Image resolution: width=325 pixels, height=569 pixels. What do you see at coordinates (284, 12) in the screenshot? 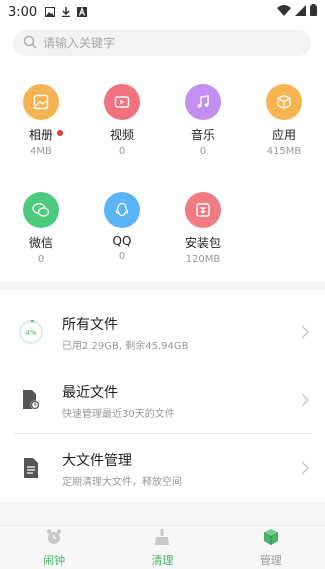
I see `wifi-icon` at bounding box center [284, 12].